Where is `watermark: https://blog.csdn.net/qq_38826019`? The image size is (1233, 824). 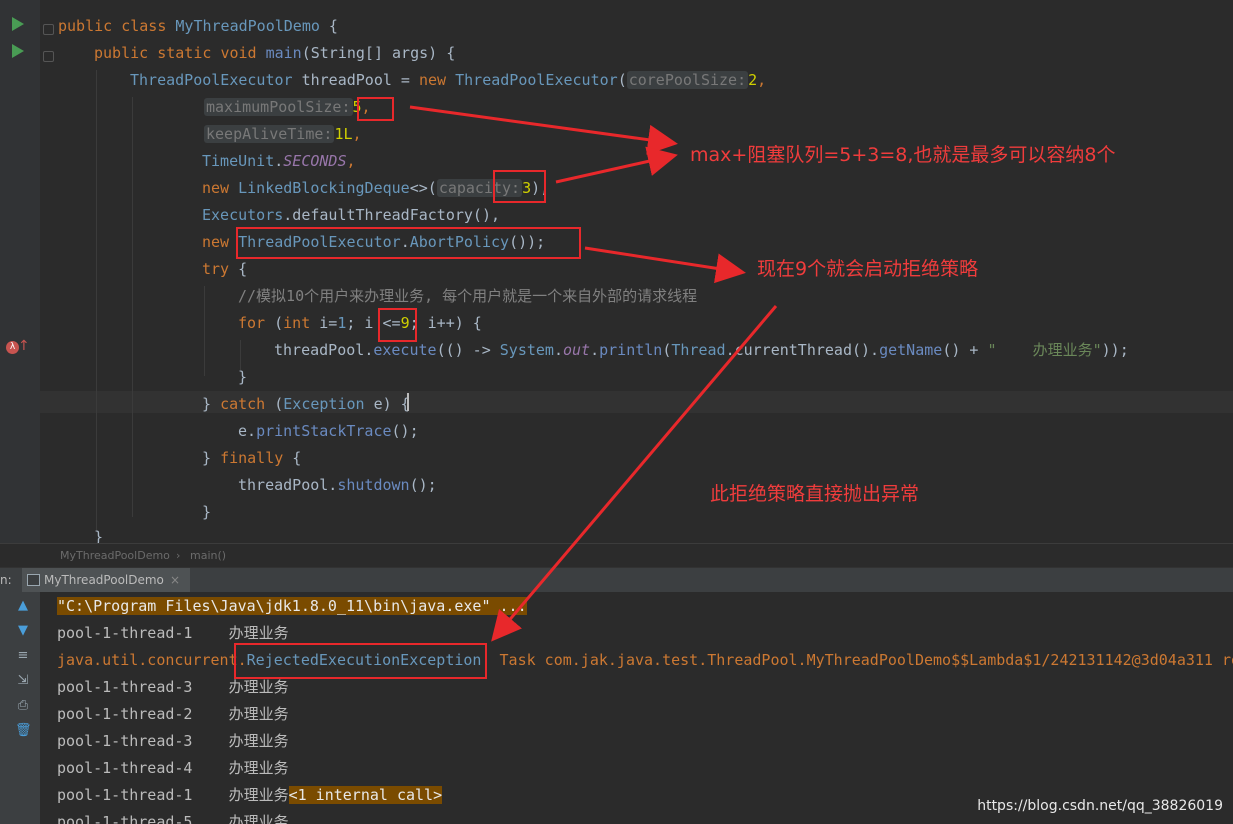
watermark: https://blog.csdn.net/qq_38826019 is located at coordinates (1100, 806).